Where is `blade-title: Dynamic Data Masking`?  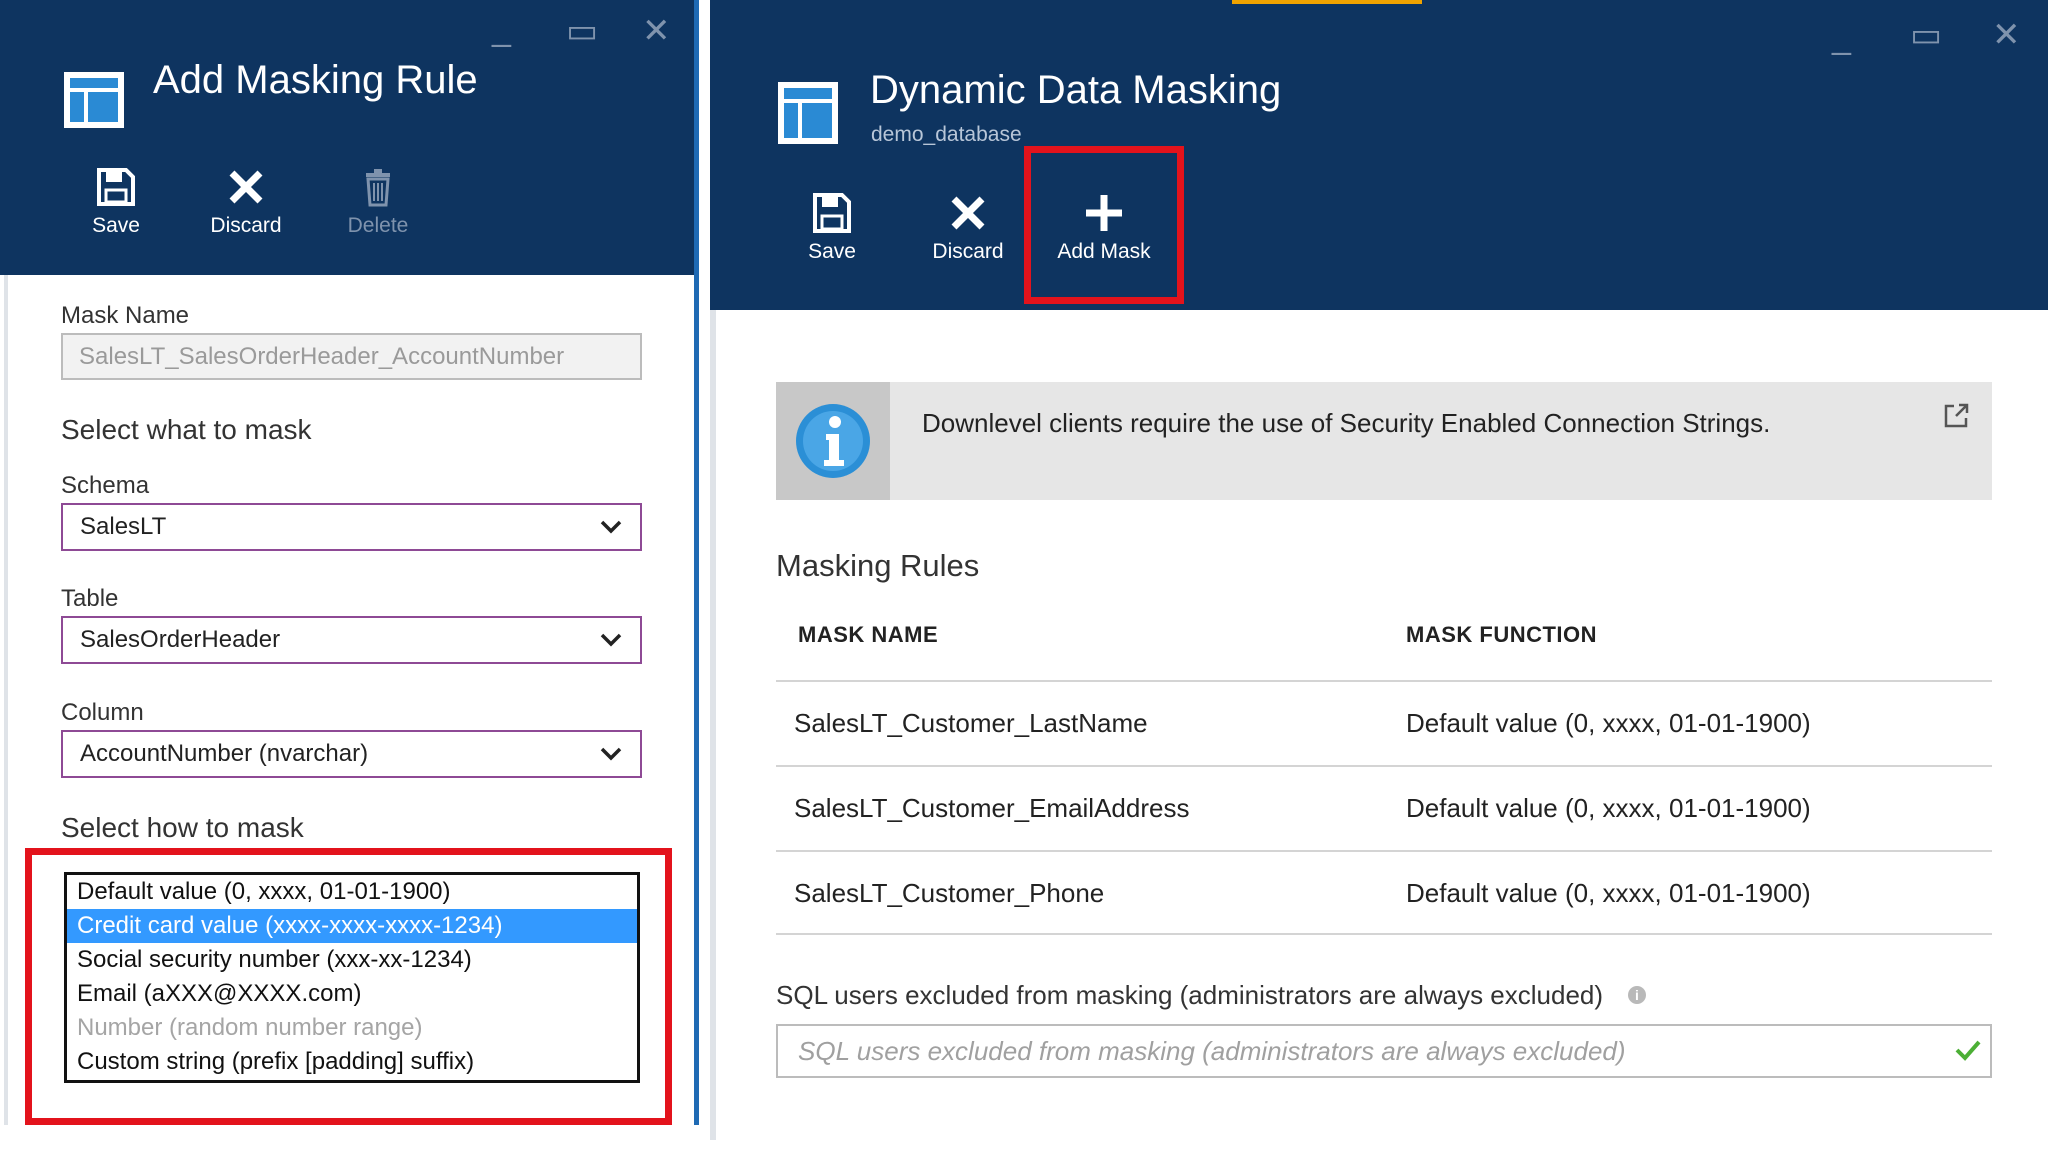 blade-title: Dynamic Data Masking is located at coordinates (1076, 90).